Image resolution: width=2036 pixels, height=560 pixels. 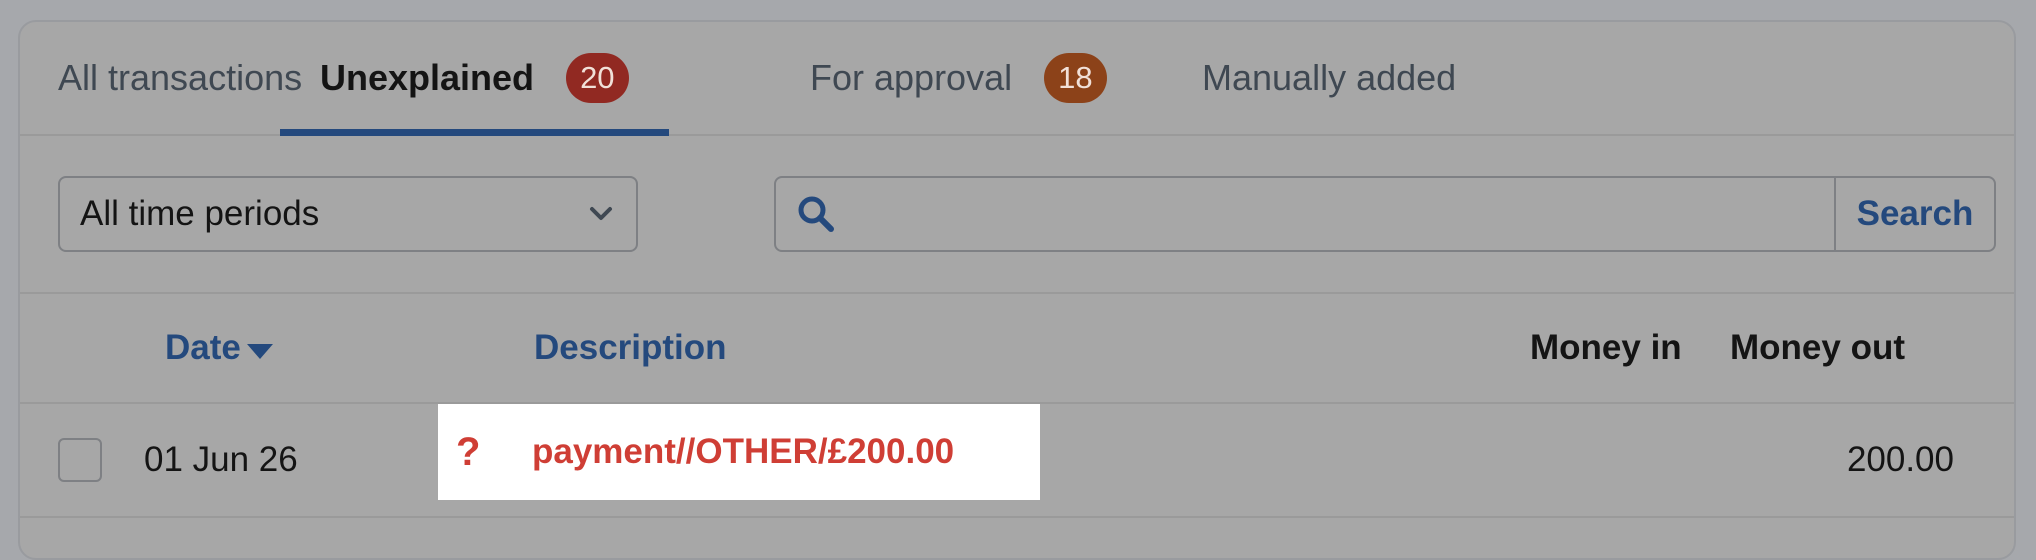 I want to click on search-box: Search, so click(x=1385, y=214).